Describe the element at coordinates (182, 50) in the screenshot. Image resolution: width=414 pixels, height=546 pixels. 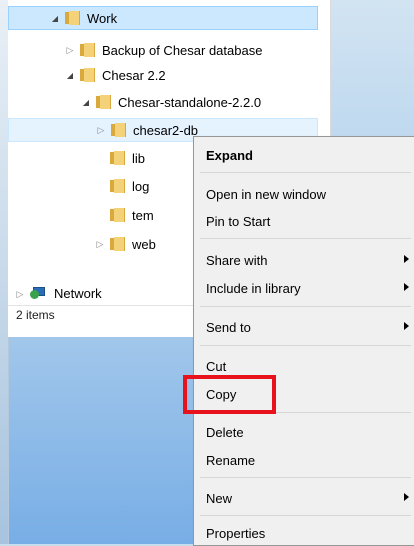
I see `tree-item-label: Backup of Chesar database` at that location.